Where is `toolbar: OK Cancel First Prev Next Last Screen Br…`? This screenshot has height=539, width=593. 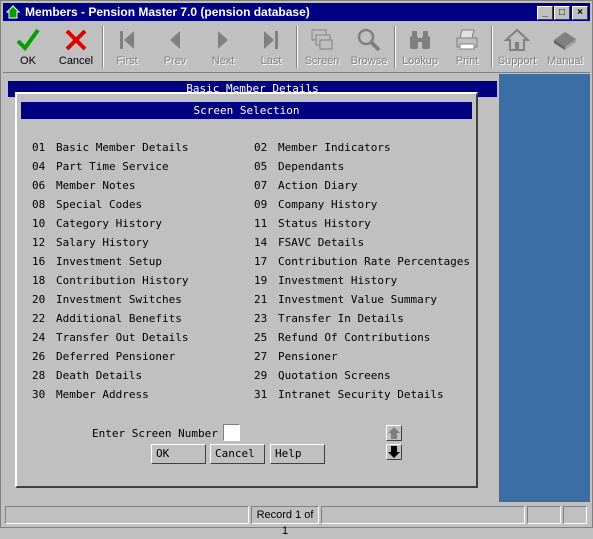 toolbar: OK Cancel First Prev Next Last Screen Br… is located at coordinates (296, 47).